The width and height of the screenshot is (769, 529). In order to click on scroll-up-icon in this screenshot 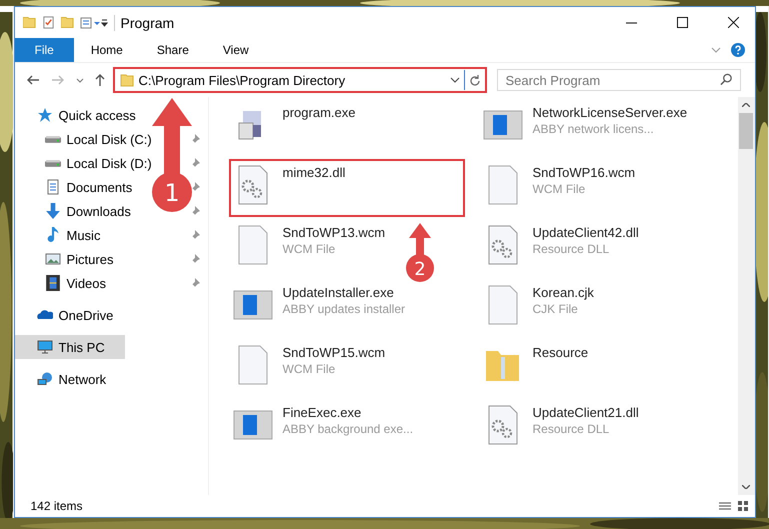, I will do `click(746, 105)`.